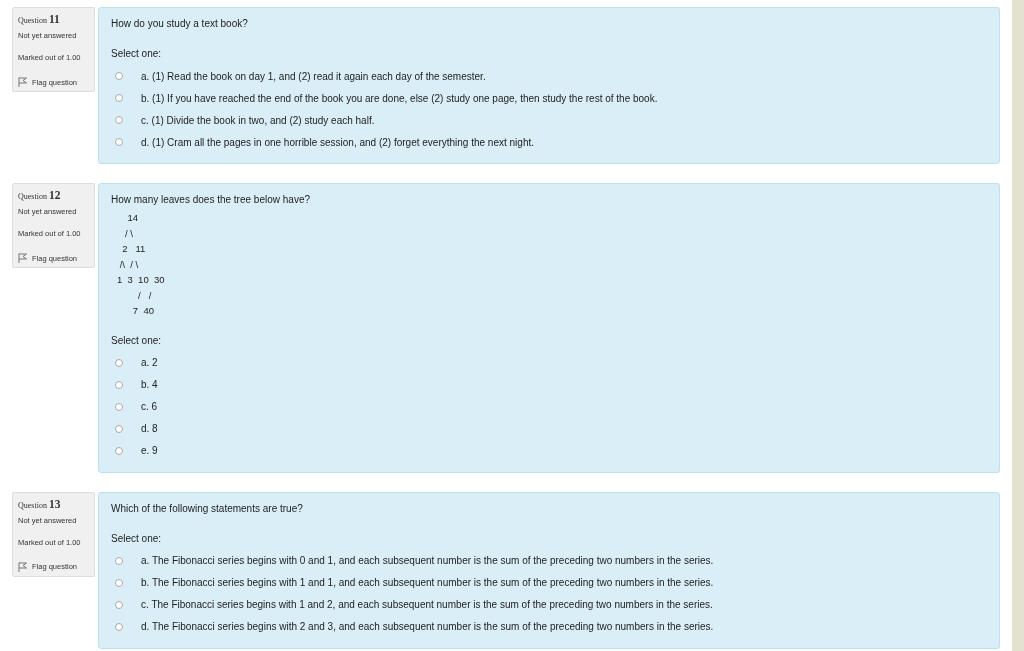 The width and height of the screenshot is (1024, 651). Describe the element at coordinates (399, 98) in the screenshot. I see `answer-option: b. (1) If you have reached the end of the book you are done, else (2) study one page, then study the rest of the book.` at that location.